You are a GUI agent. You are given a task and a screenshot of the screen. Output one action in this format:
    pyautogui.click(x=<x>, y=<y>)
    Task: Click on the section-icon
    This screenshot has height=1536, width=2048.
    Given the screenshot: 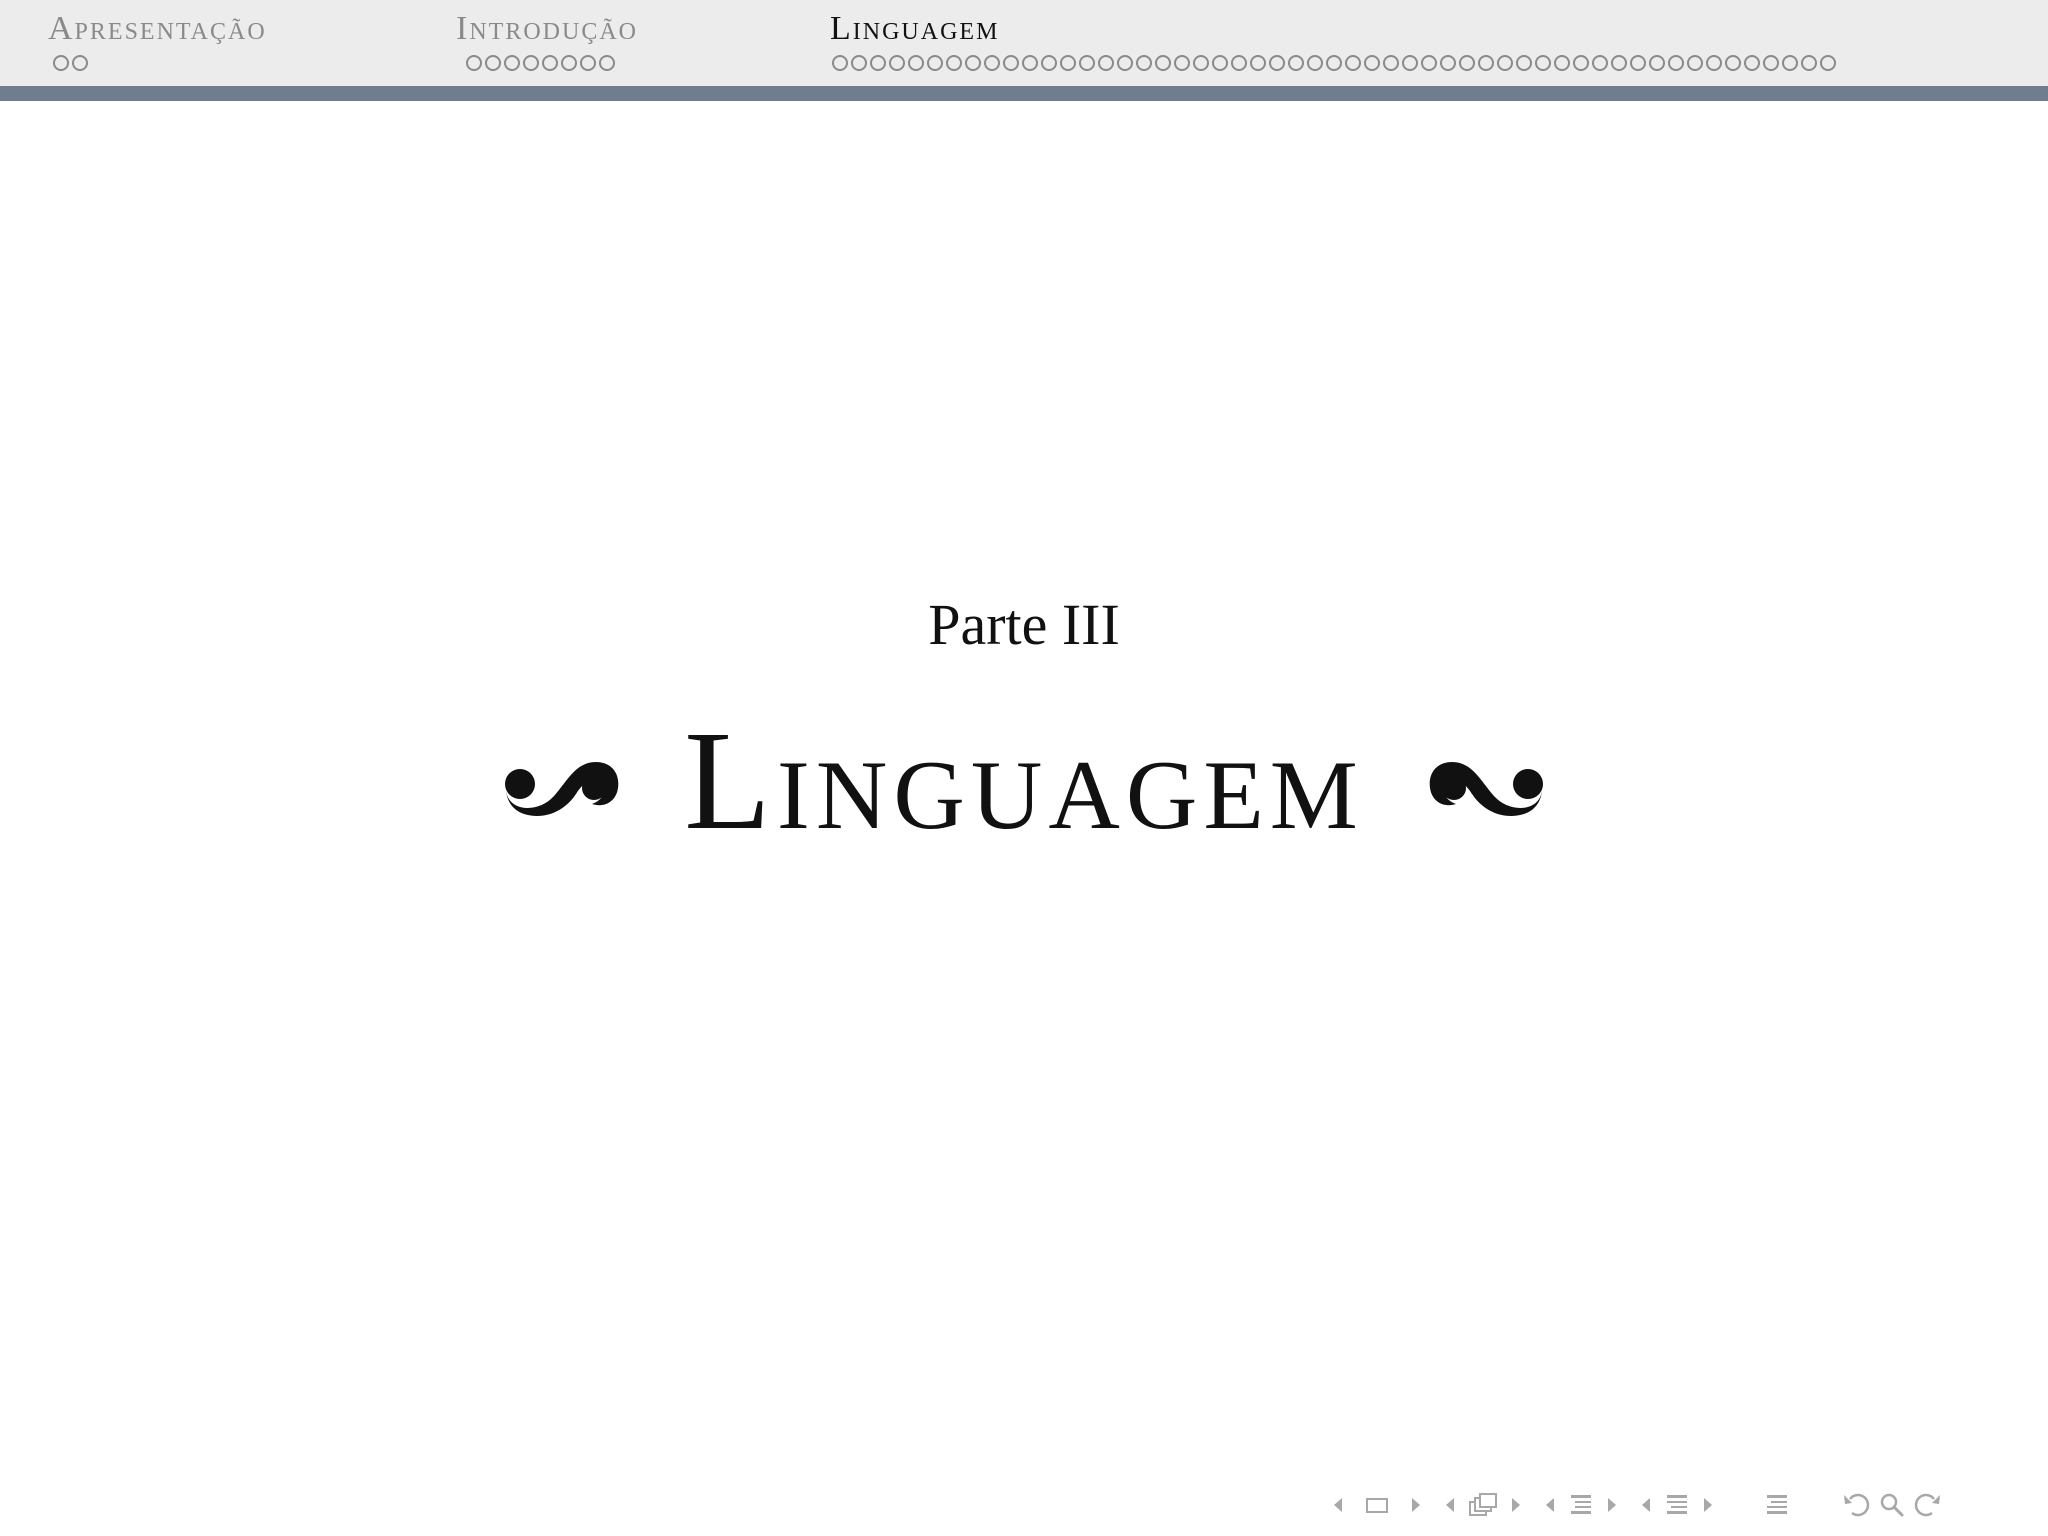 What is the action you would take?
    pyautogui.click(x=1581, y=1505)
    